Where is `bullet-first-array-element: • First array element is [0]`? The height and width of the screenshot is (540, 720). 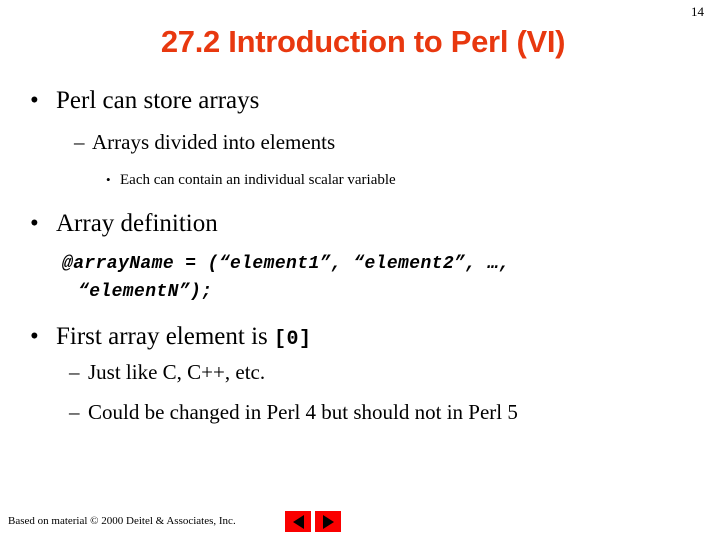 bullet-first-array-element: • First array element is [0] is located at coordinates (360, 338).